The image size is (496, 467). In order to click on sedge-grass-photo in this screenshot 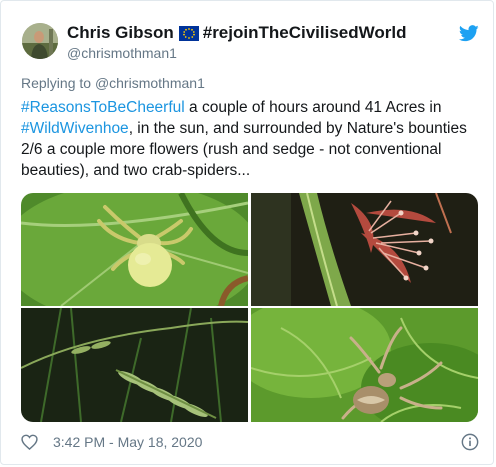, I will do `click(134, 365)`.